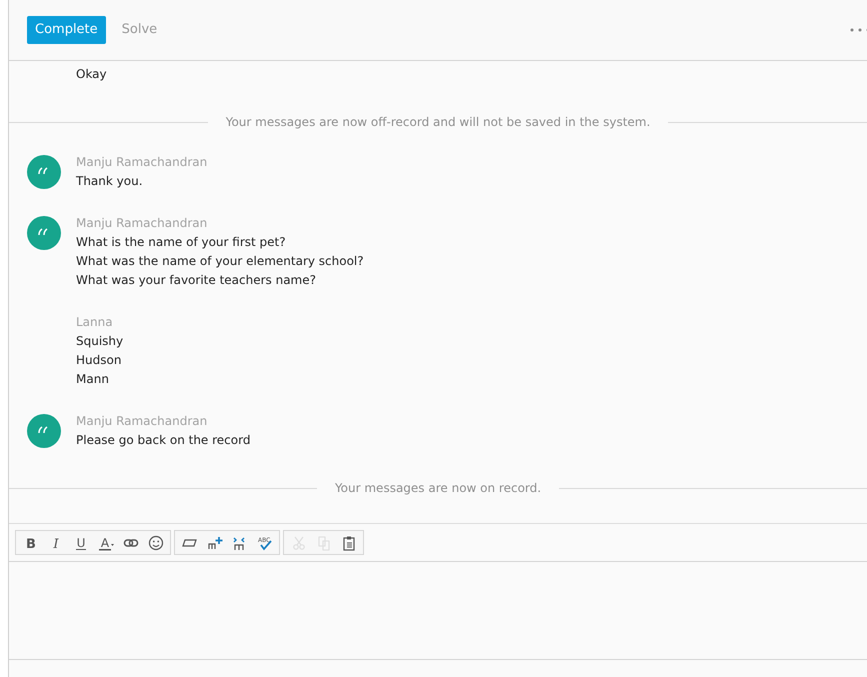  Describe the element at coordinates (163, 440) in the screenshot. I see `message-text: Please go back on the record` at that location.